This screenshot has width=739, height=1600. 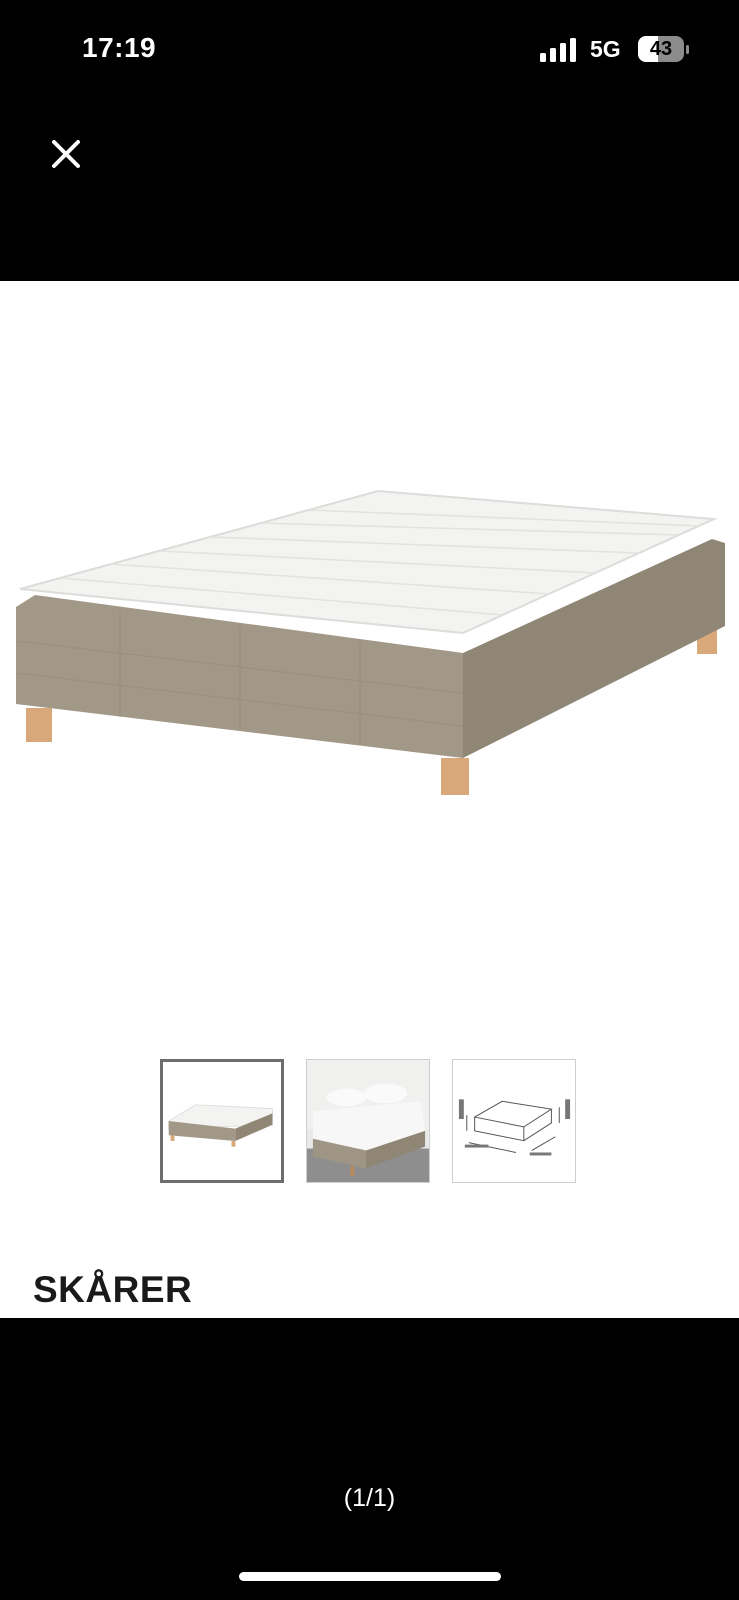 I want to click on battery-body: 43, so click(x=661, y=49).